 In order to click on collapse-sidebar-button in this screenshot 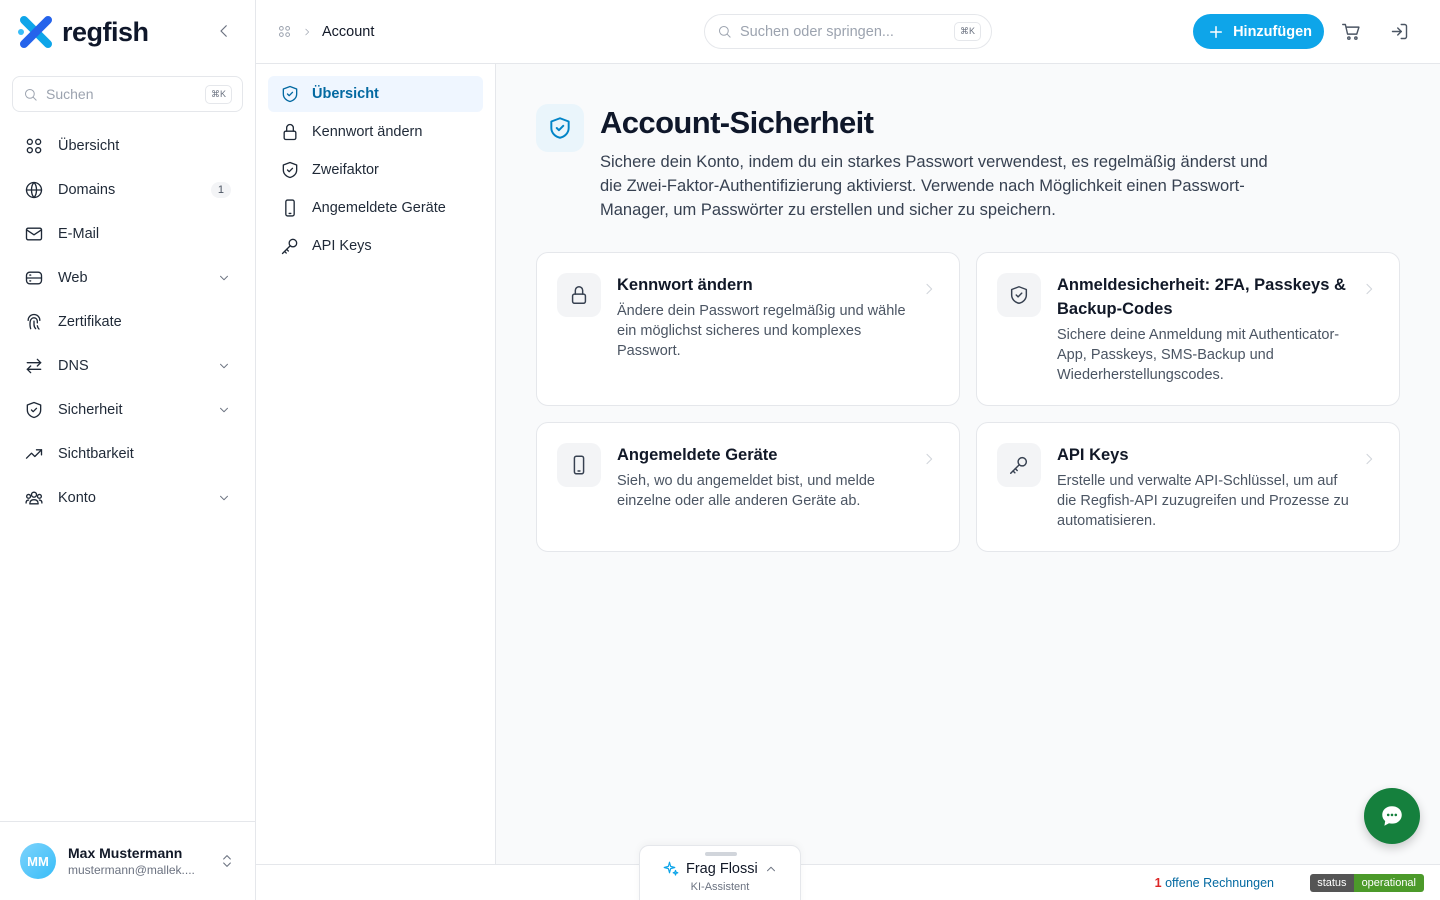, I will do `click(224, 31)`.